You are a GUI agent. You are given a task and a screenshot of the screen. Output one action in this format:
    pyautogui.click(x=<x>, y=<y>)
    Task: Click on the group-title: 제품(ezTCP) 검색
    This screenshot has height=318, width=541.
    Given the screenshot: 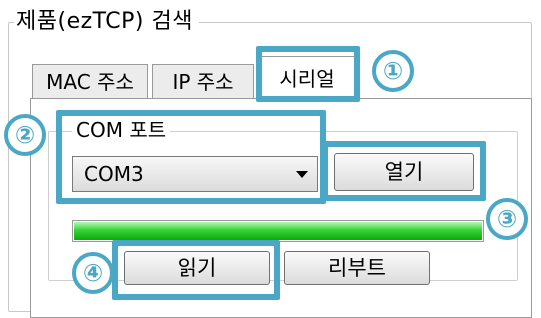 What is the action you would take?
    pyautogui.click(x=106, y=22)
    